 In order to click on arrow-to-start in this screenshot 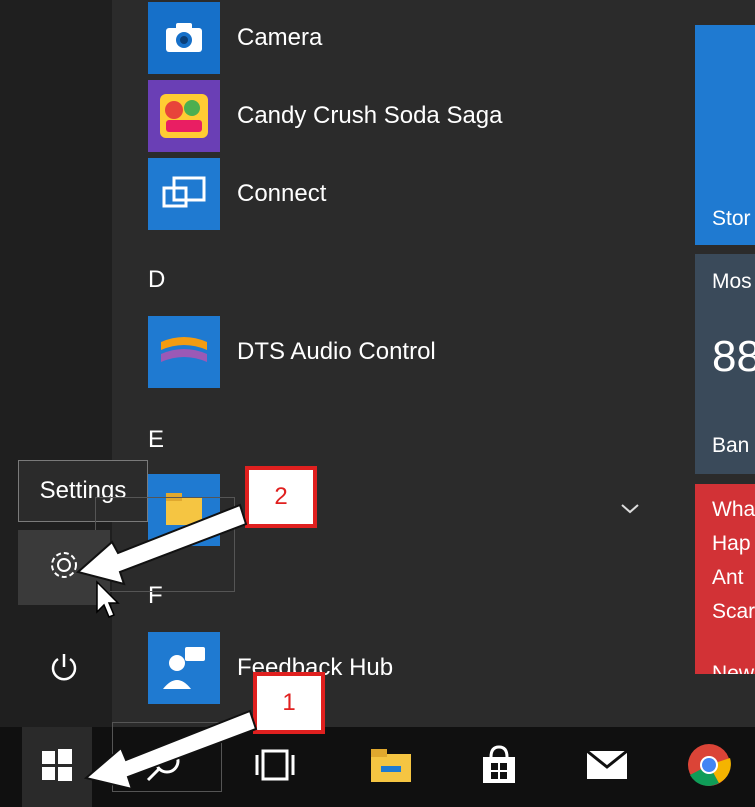, I will do `click(170, 750)`.